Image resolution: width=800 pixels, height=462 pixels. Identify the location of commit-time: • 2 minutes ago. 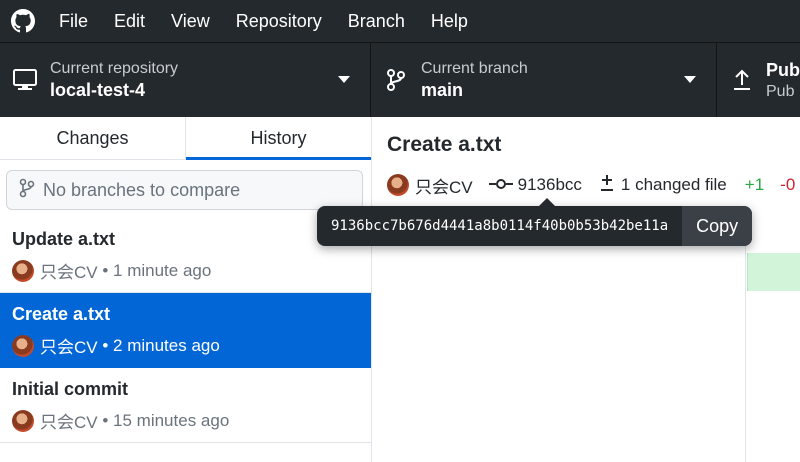
(161, 345).